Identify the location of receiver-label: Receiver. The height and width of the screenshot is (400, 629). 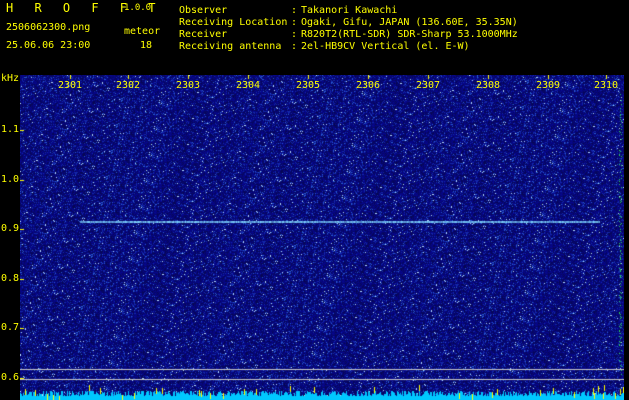
(203, 34).